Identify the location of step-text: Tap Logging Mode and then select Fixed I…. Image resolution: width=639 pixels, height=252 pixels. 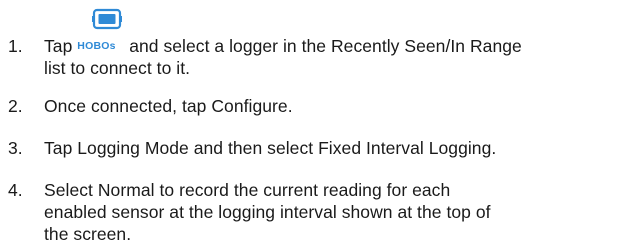
(270, 148).